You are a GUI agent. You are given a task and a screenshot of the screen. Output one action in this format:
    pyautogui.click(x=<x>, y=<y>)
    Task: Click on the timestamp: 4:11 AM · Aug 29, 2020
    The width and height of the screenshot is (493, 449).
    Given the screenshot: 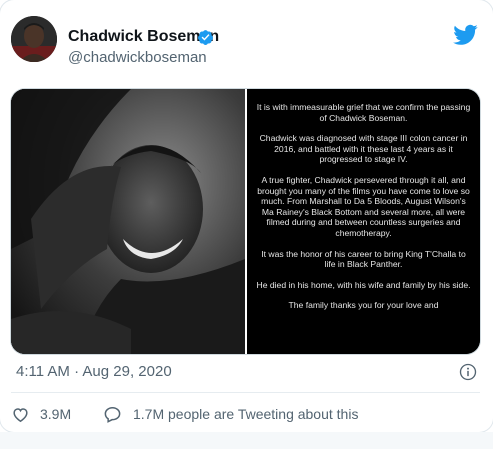 What is the action you would take?
    pyautogui.click(x=94, y=371)
    